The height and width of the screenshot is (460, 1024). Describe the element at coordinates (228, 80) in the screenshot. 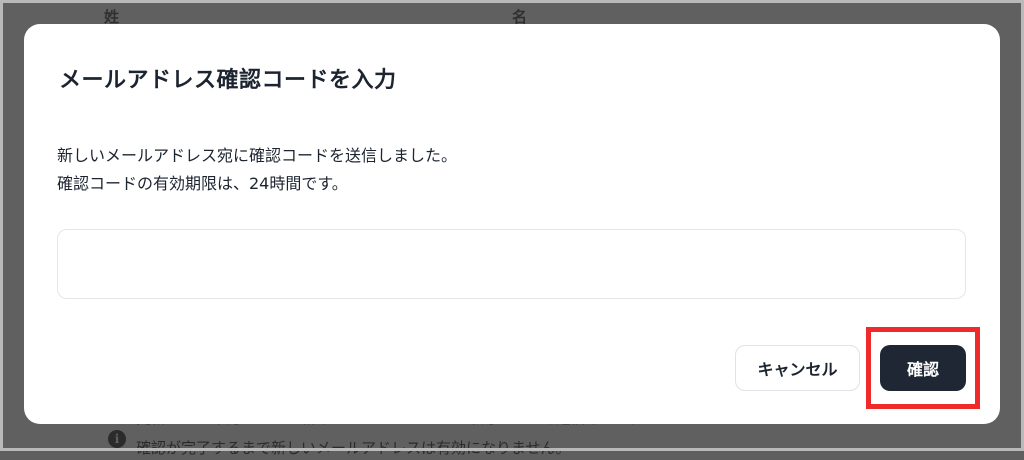

I see `dialog-title: メールアドレス確認コードを入力` at that location.